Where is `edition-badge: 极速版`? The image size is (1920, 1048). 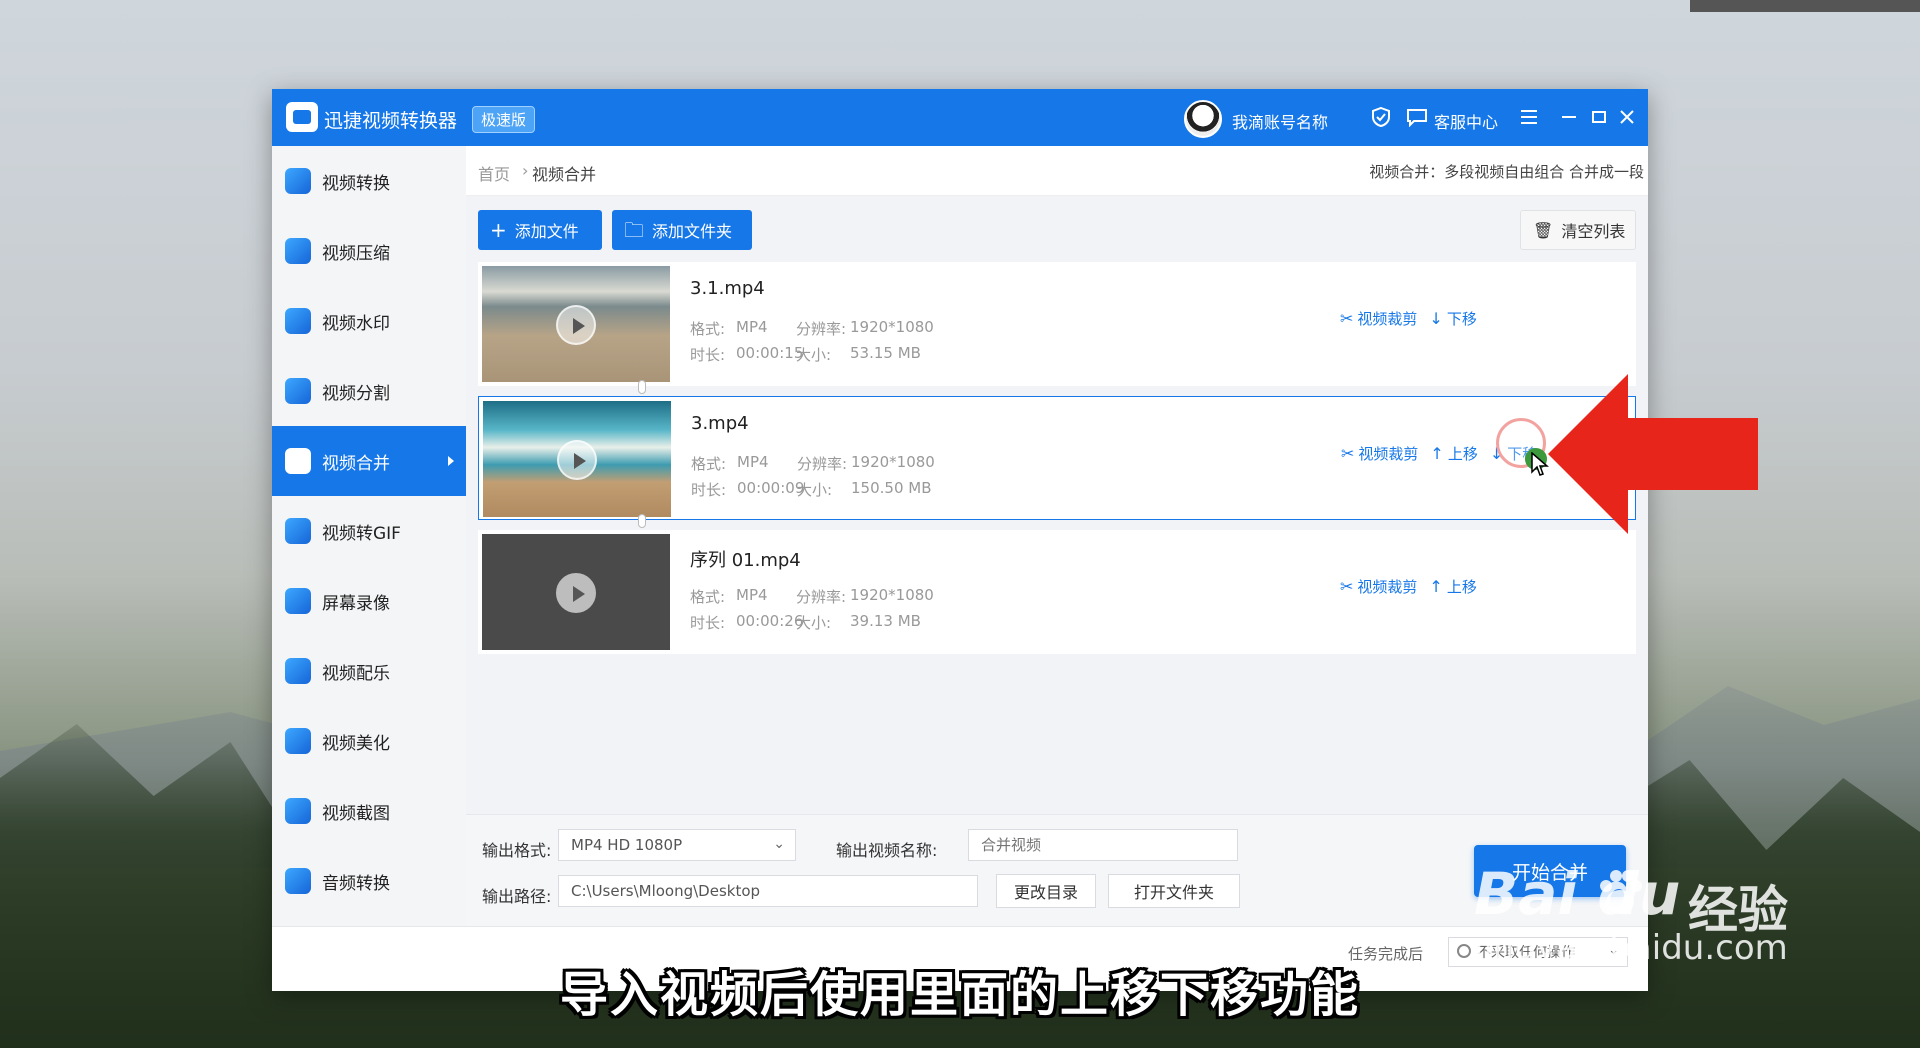 edition-badge: 极速版 is located at coordinates (504, 119).